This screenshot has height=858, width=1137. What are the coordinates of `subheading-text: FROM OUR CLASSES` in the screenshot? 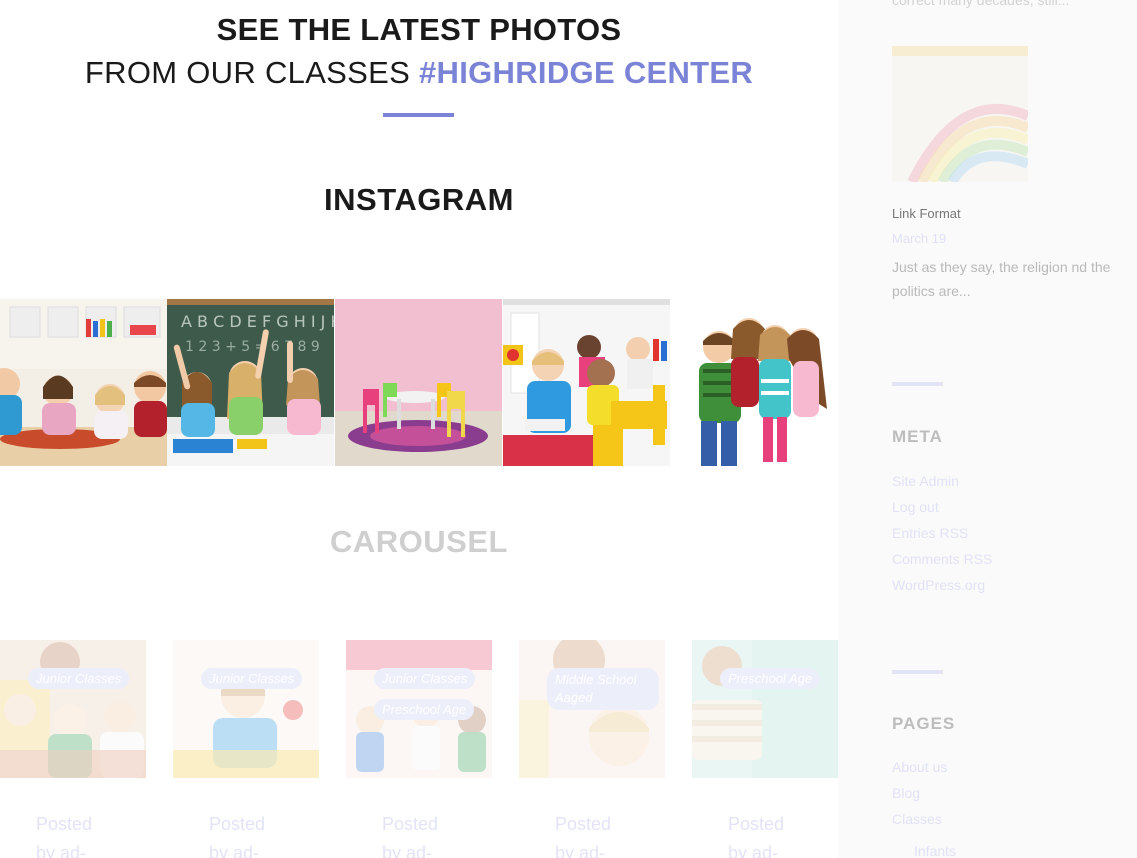 It's located at (251, 72).